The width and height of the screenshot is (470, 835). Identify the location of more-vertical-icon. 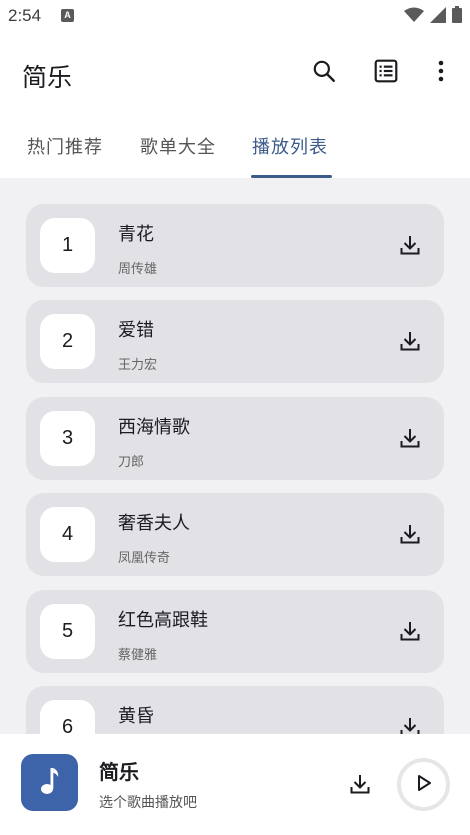
(441, 73).